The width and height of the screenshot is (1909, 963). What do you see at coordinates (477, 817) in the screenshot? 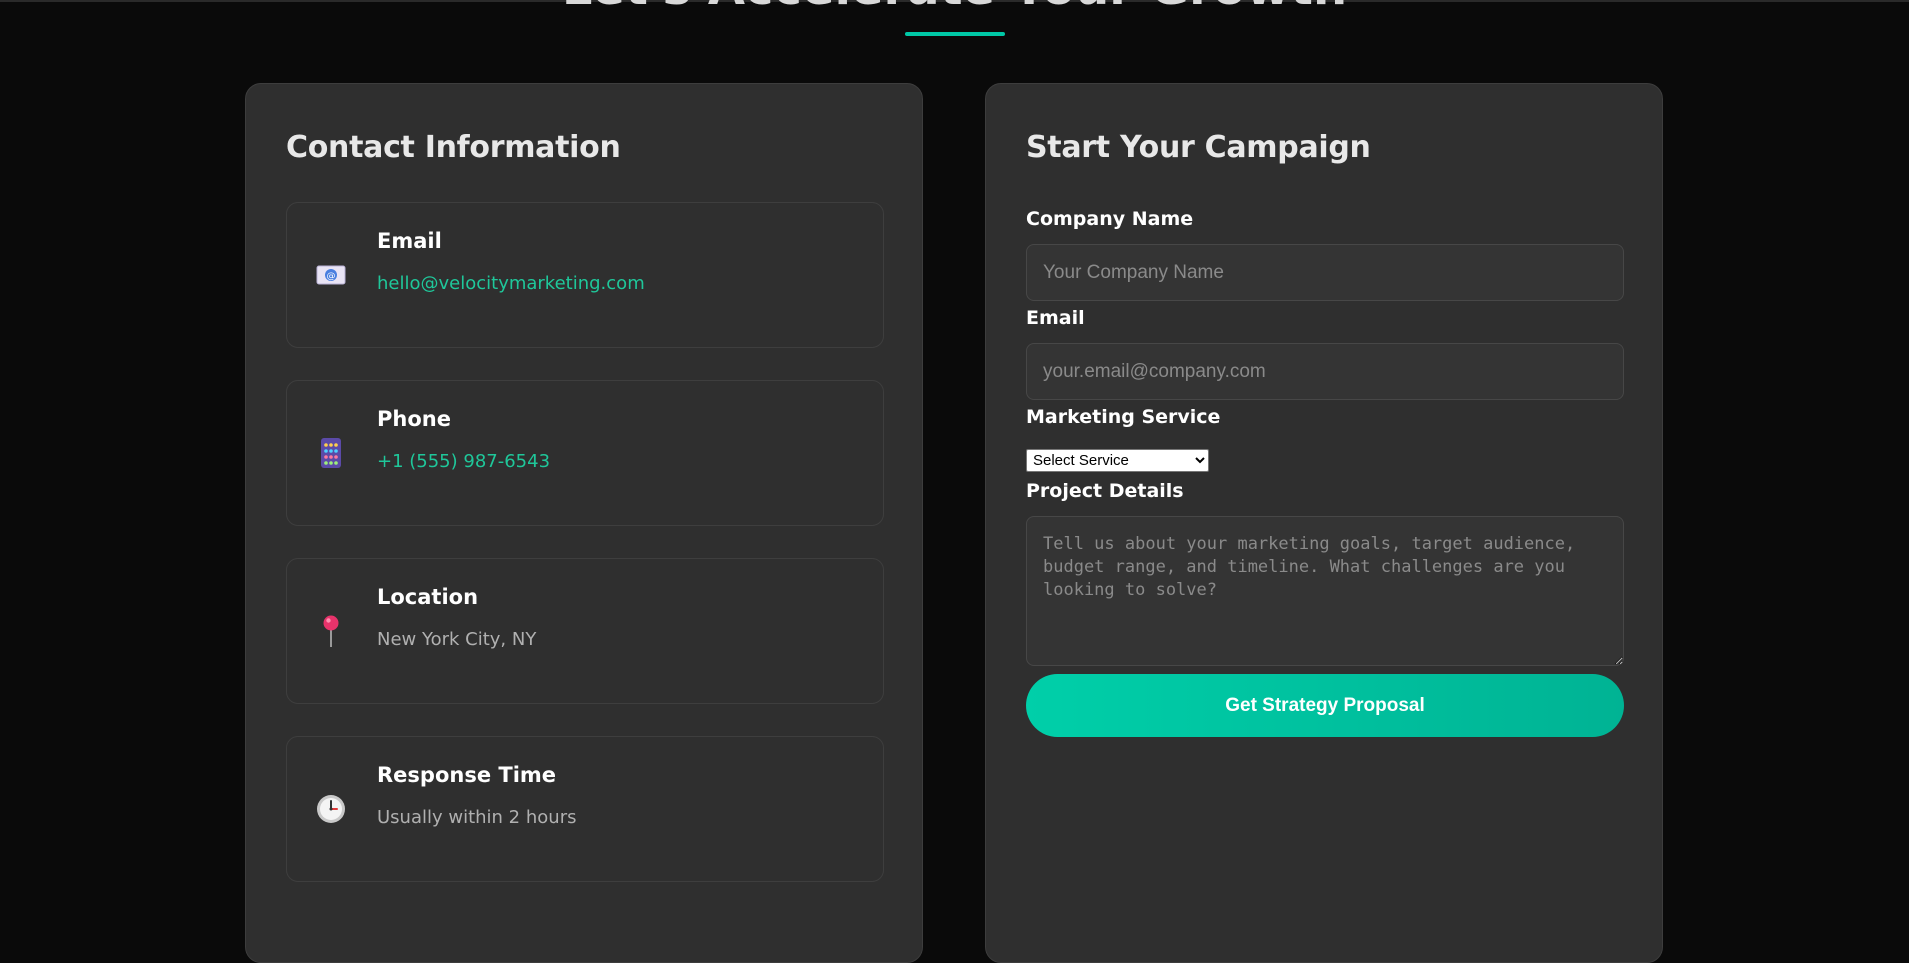
I see `contact-response-value: Usually within 2 hours` at bounding box center [477, 817].